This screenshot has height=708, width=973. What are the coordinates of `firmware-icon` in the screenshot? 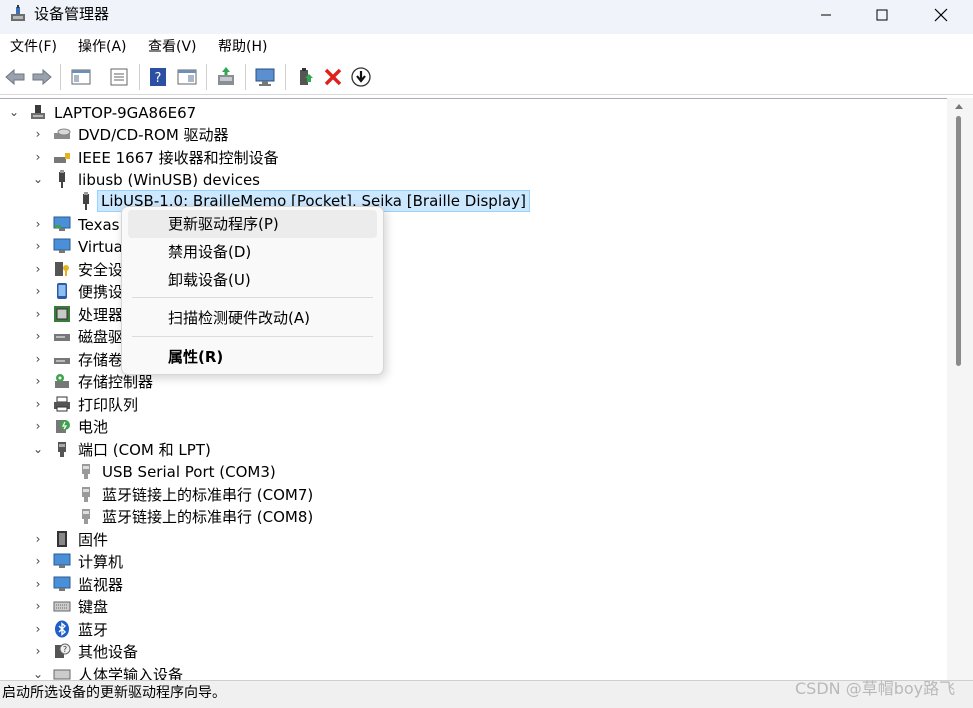 It's located at (62, 539).